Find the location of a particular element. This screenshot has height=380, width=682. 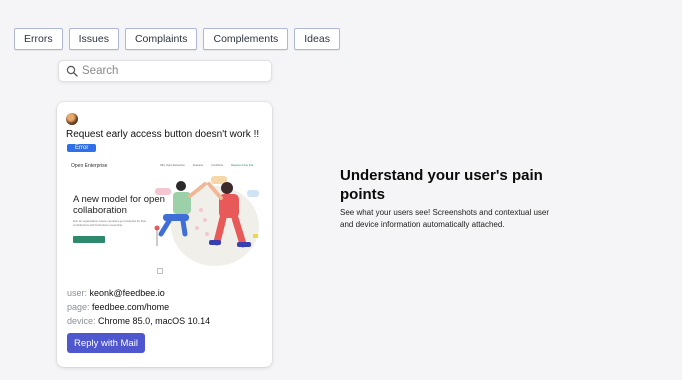

device-row: device: Chrome 85.0, macOS 10.14 is located at coordinates (138, 321).